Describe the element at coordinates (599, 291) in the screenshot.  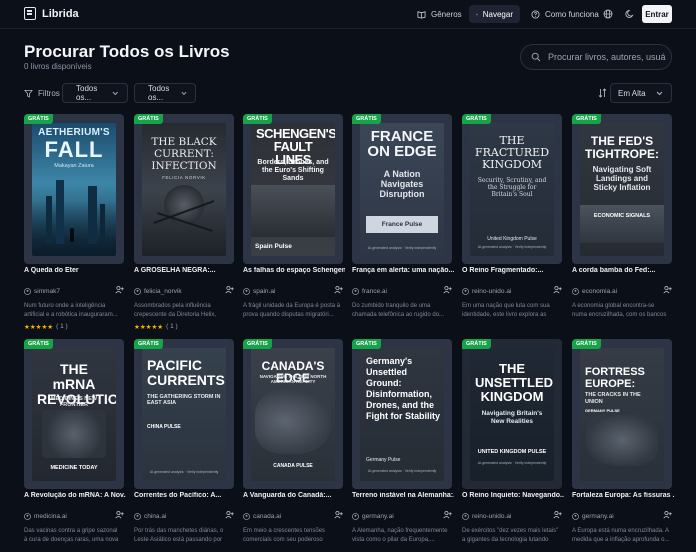
I see `author-name: economia.ai` at that location.